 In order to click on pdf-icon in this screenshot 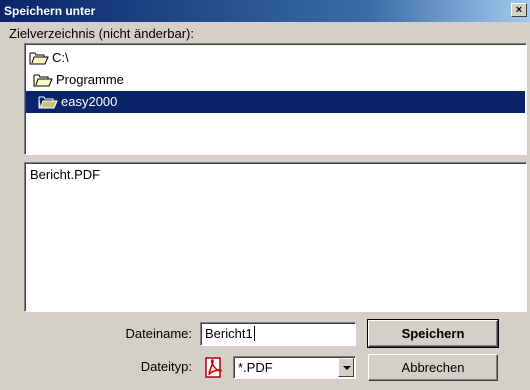, I will do `click(213, 367)`.